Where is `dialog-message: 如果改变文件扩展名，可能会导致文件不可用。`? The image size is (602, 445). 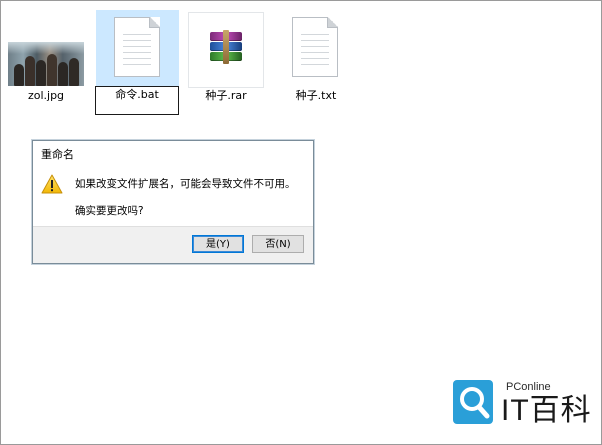
dialog-message: 如果改变文件扩展名，可能会导致文件不可用。 is located at coordinates (185, 184).